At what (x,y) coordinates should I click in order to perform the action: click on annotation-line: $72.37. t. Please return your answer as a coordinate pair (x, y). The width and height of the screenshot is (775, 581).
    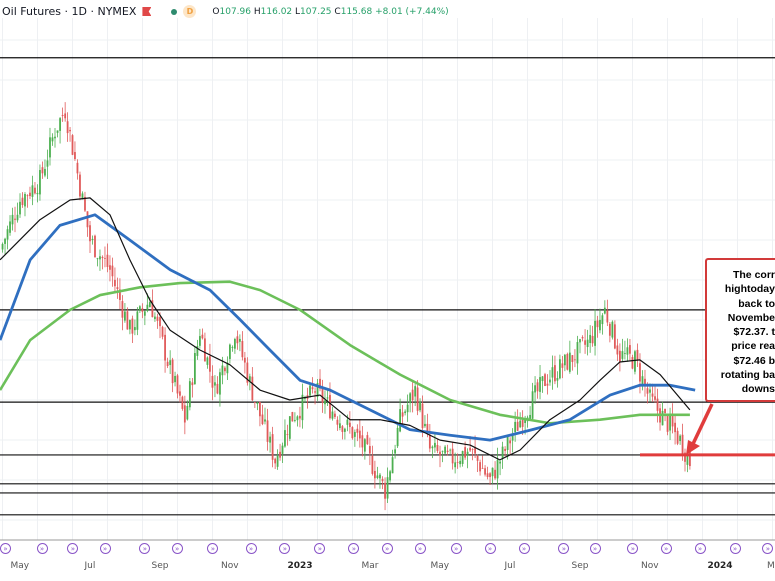
    Looking at the image, I should click on (754, 332).